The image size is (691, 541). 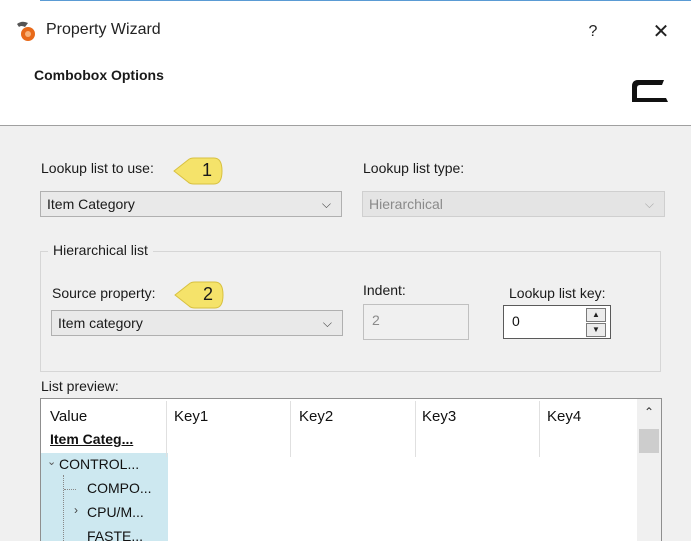 I want to click on lookup-key-label: Lookup list key:, so click(x=557, y=293).